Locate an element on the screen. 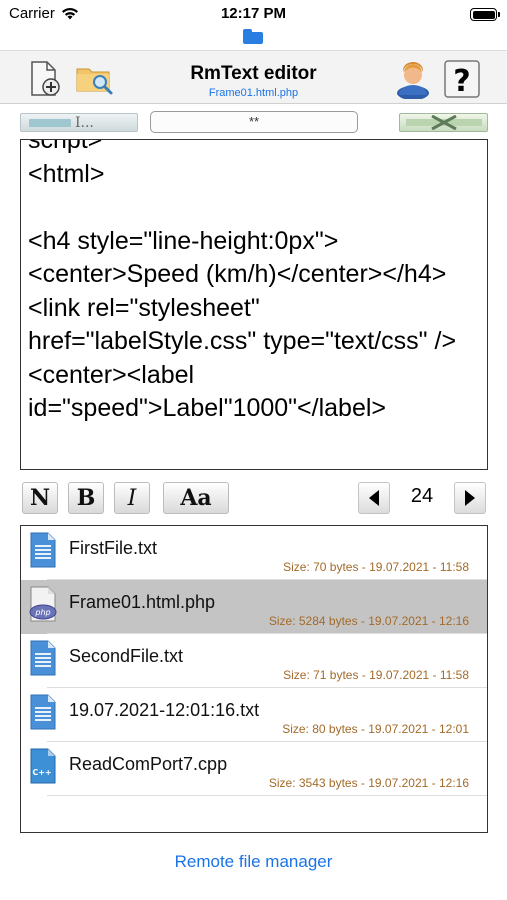  user-icon is located at coordinates (413, 80).